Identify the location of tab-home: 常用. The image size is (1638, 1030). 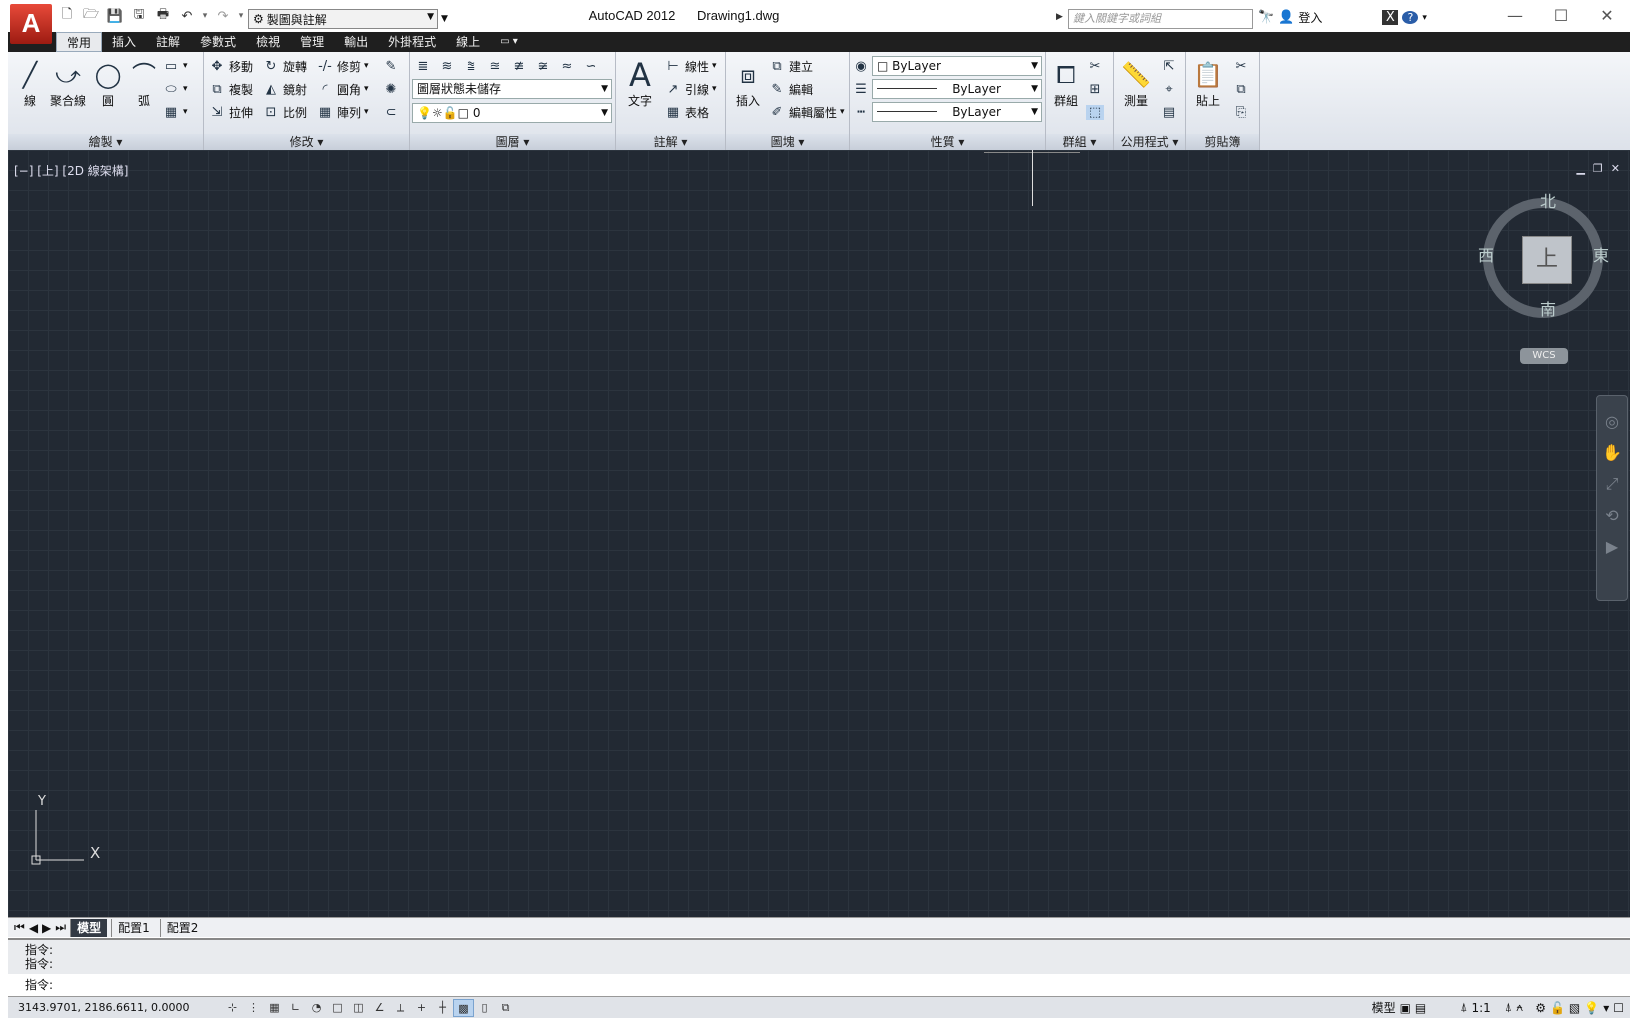
(79, 42).